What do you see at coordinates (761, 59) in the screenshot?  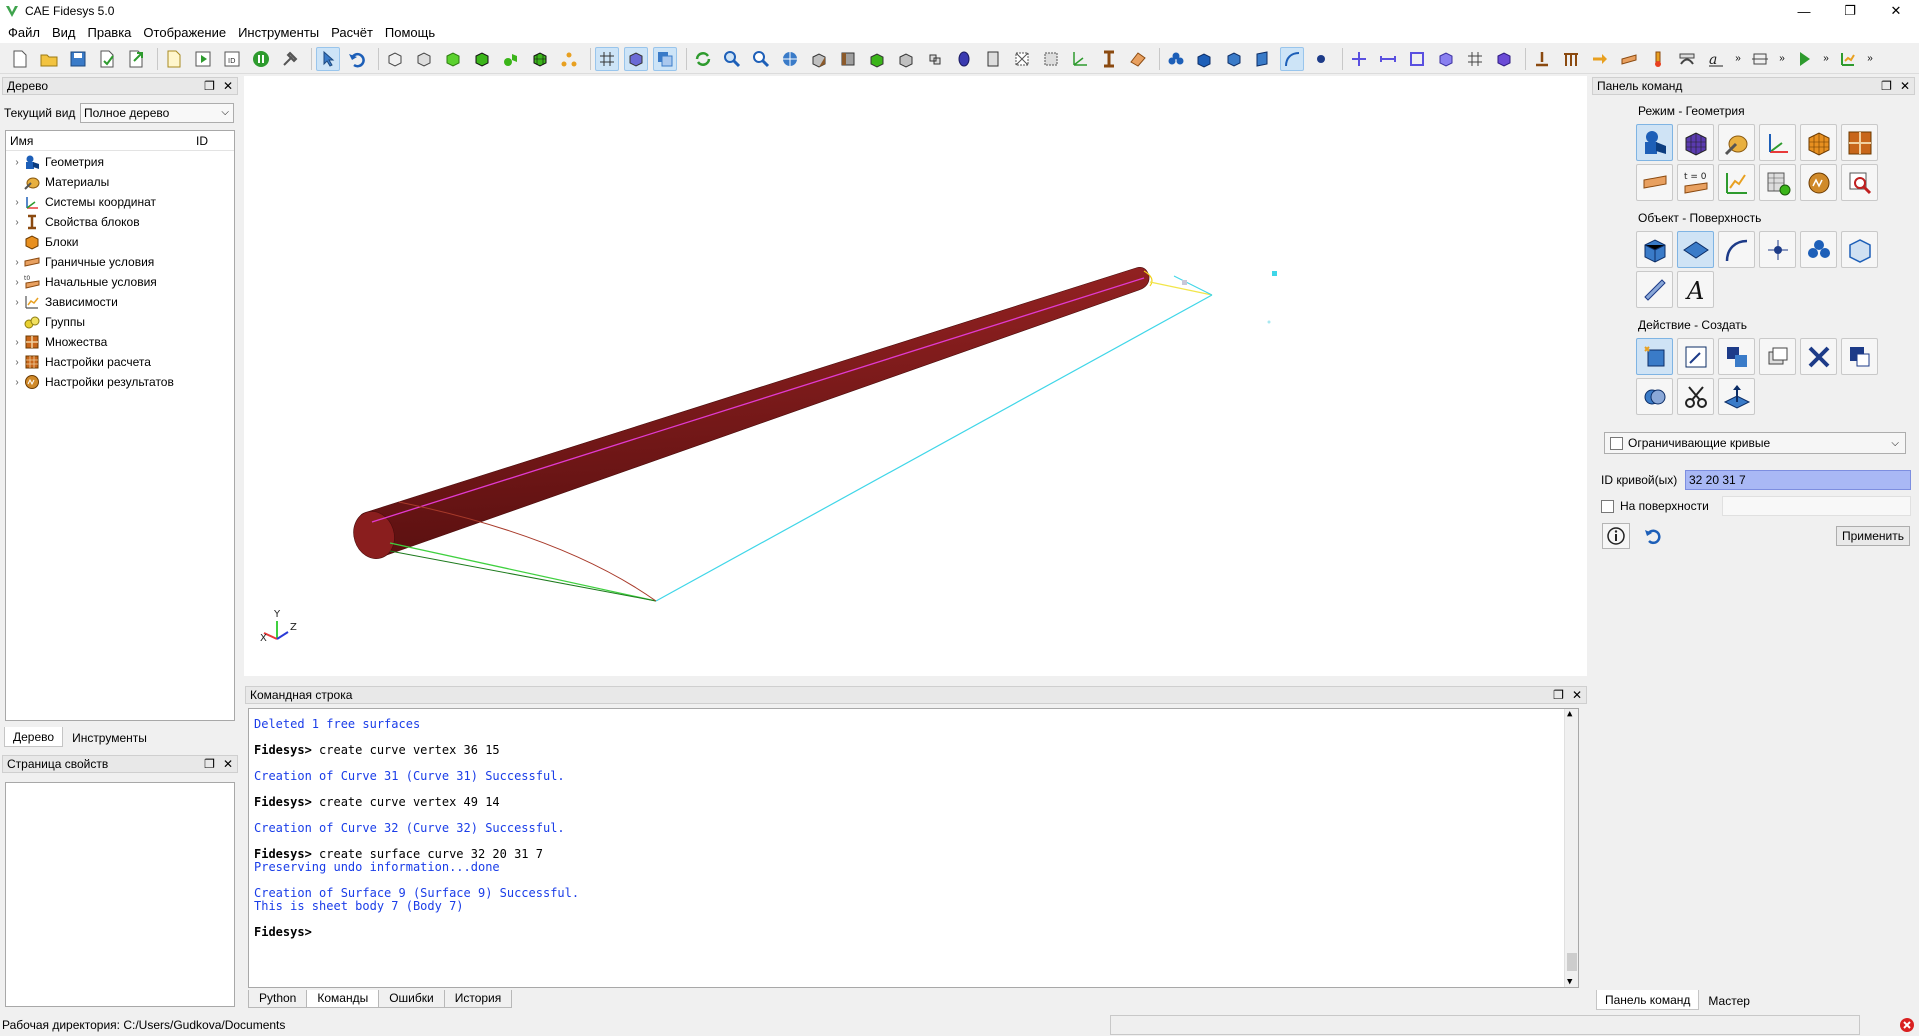 I see `zoom-out-icon` at bounding box center [761, 59].